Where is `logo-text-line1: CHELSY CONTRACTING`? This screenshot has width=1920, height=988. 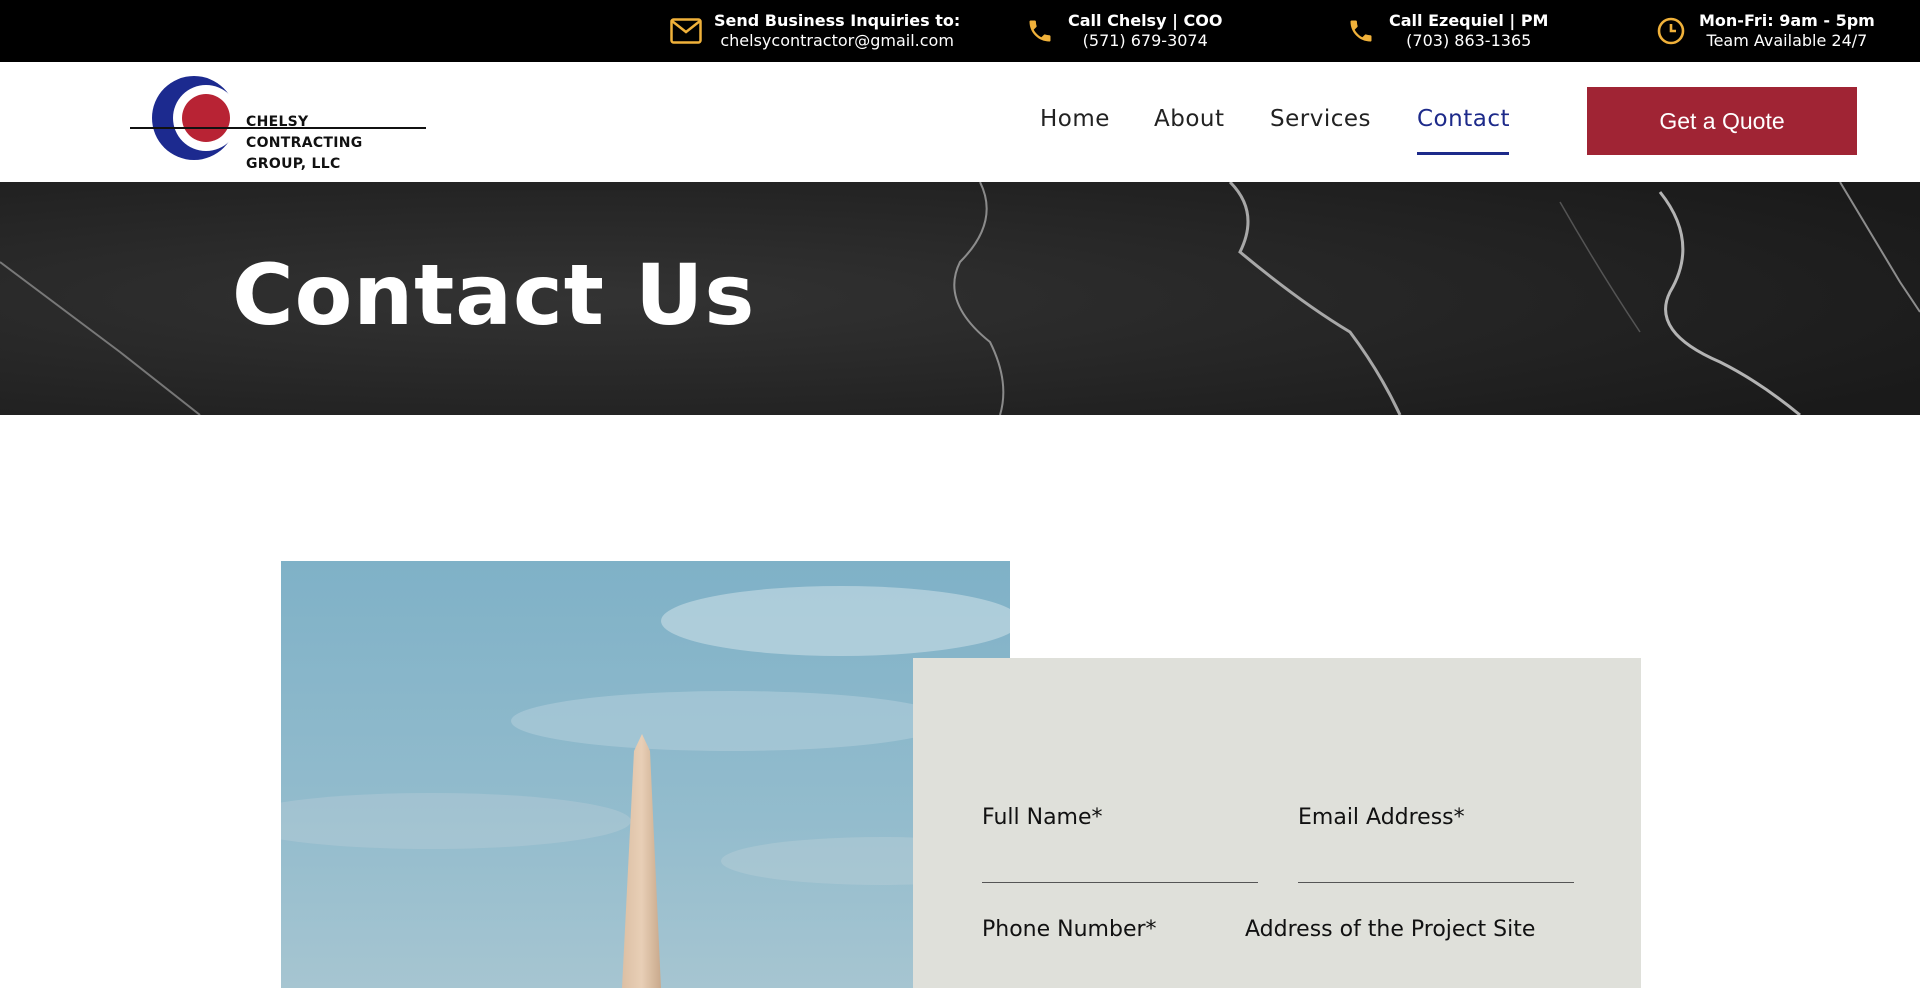 logo-text-line1: CHELSY CONTRACTING is located at coordinates (304, 132).